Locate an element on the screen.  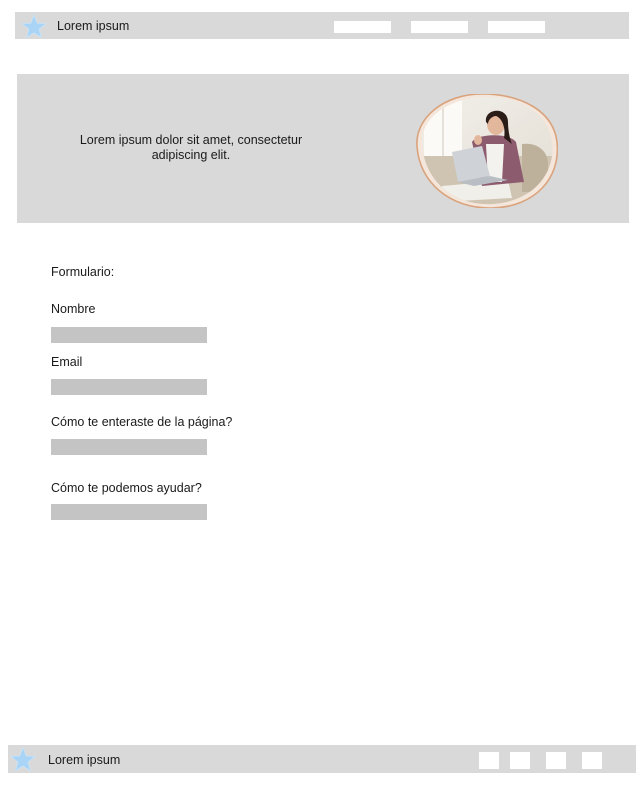
name-label: Nombre is located at coordinates (73, 309).